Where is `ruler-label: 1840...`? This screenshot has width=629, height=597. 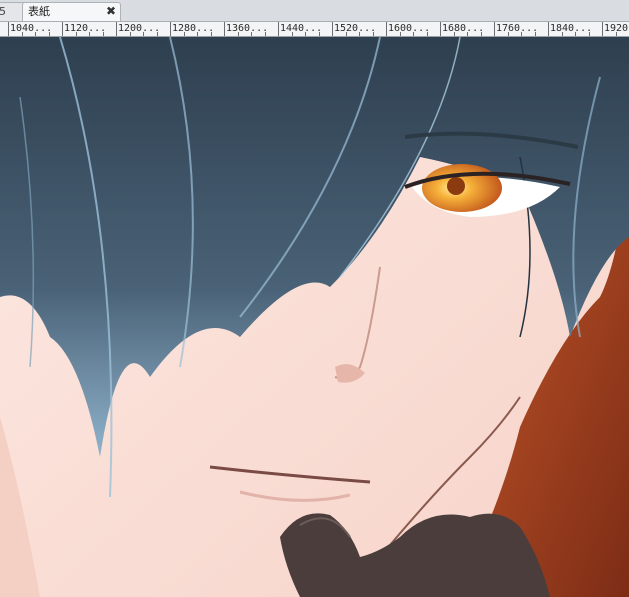
ruler-label: 1840... is located at coordinates (571, 28).